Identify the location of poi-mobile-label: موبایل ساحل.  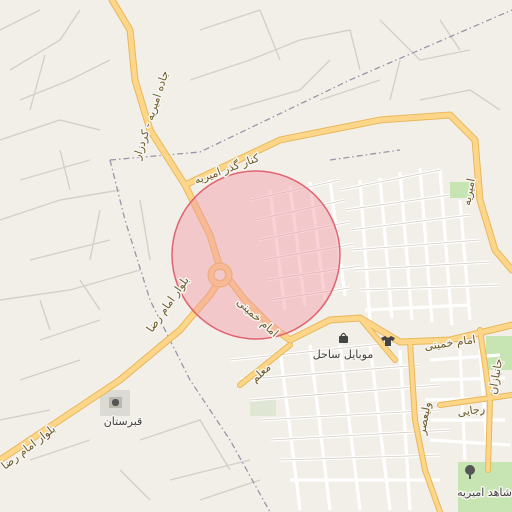
(343, 354).